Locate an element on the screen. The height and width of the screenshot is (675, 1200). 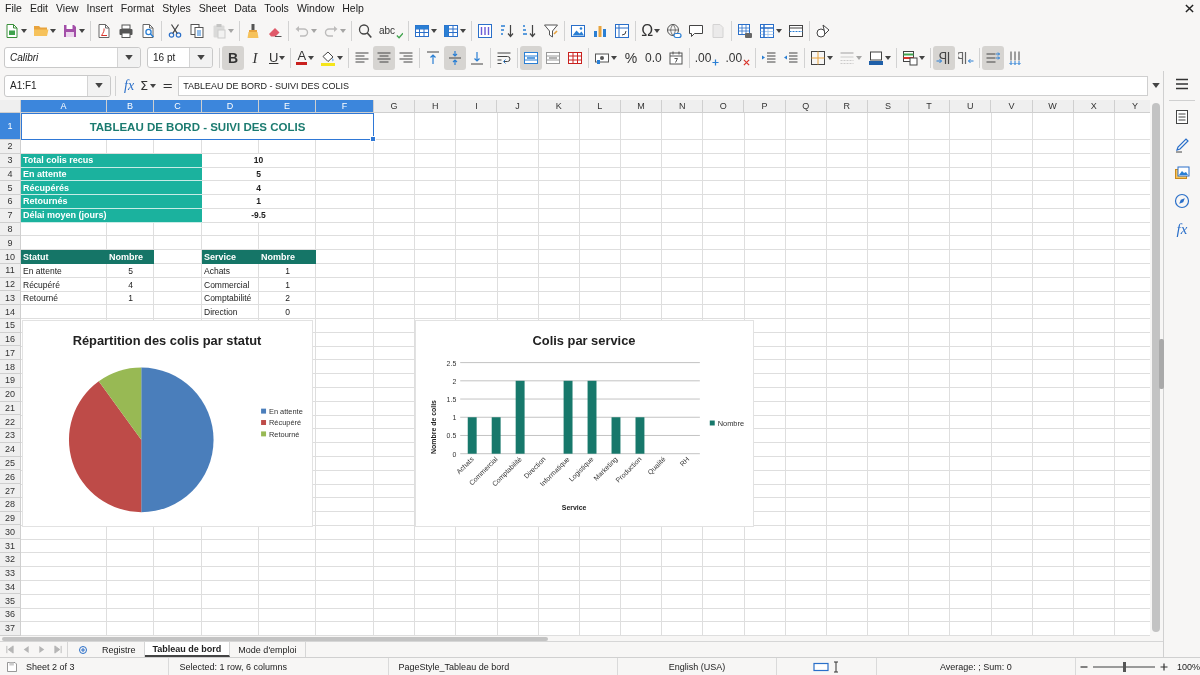
menu-item: File is located at coordinates (13, 8).